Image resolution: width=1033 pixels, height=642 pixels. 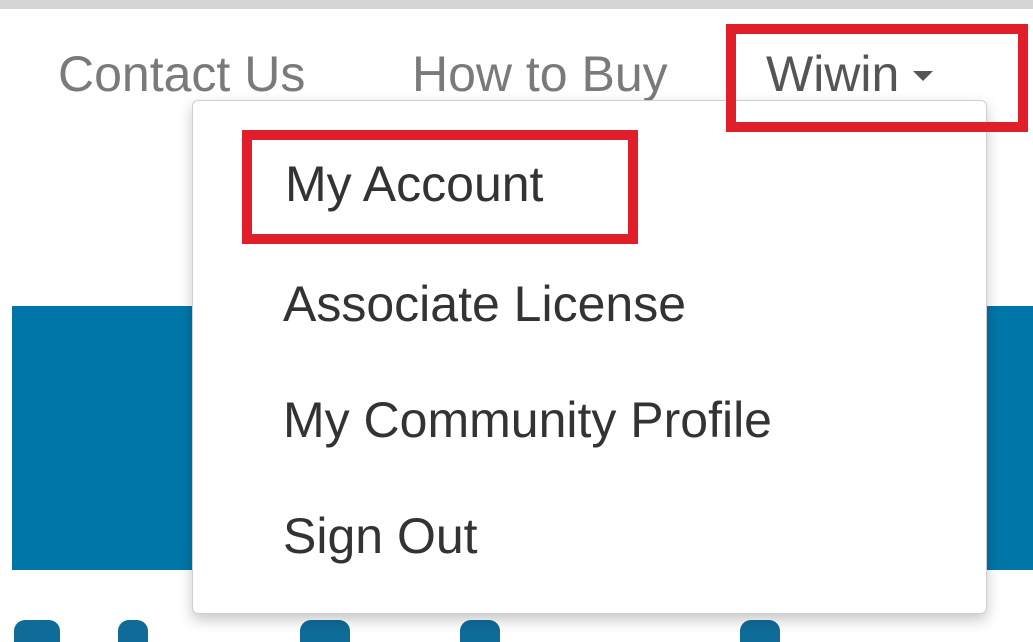 What do you see at coordinates (414, 184) in the screenshot?
I see `menu-item-my-account: My Account` at bounding box center [414, 184].